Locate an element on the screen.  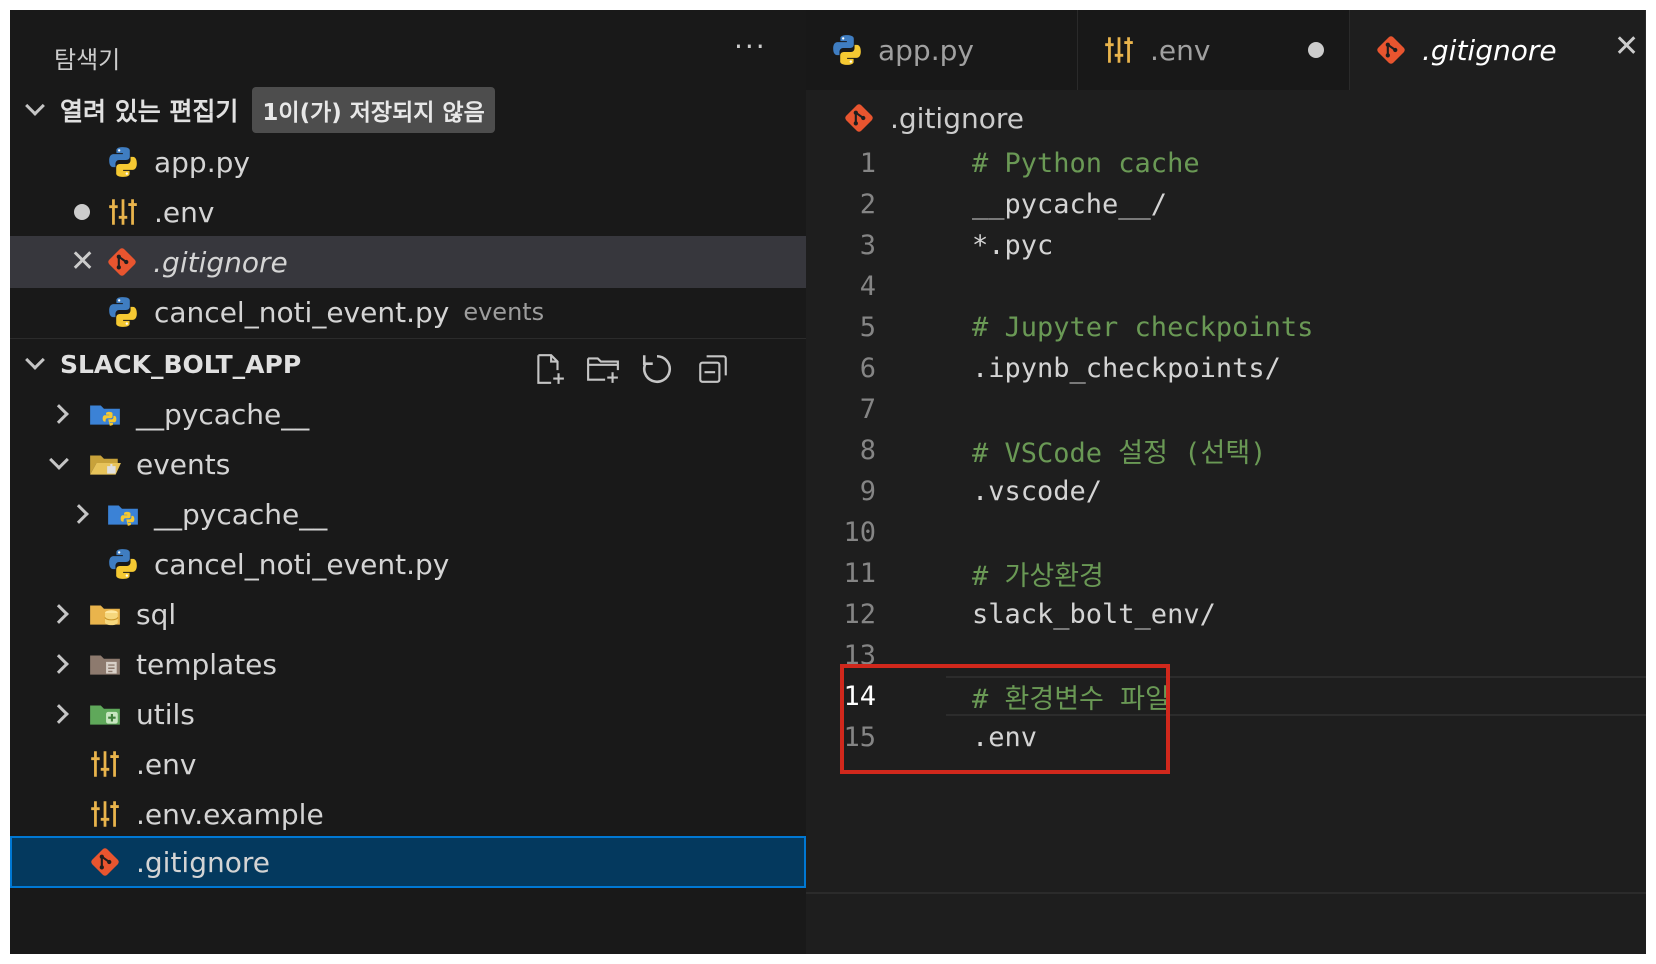
code-line: 8 # VSCode 설정 (선택) is located at coordinates (1226, 450).